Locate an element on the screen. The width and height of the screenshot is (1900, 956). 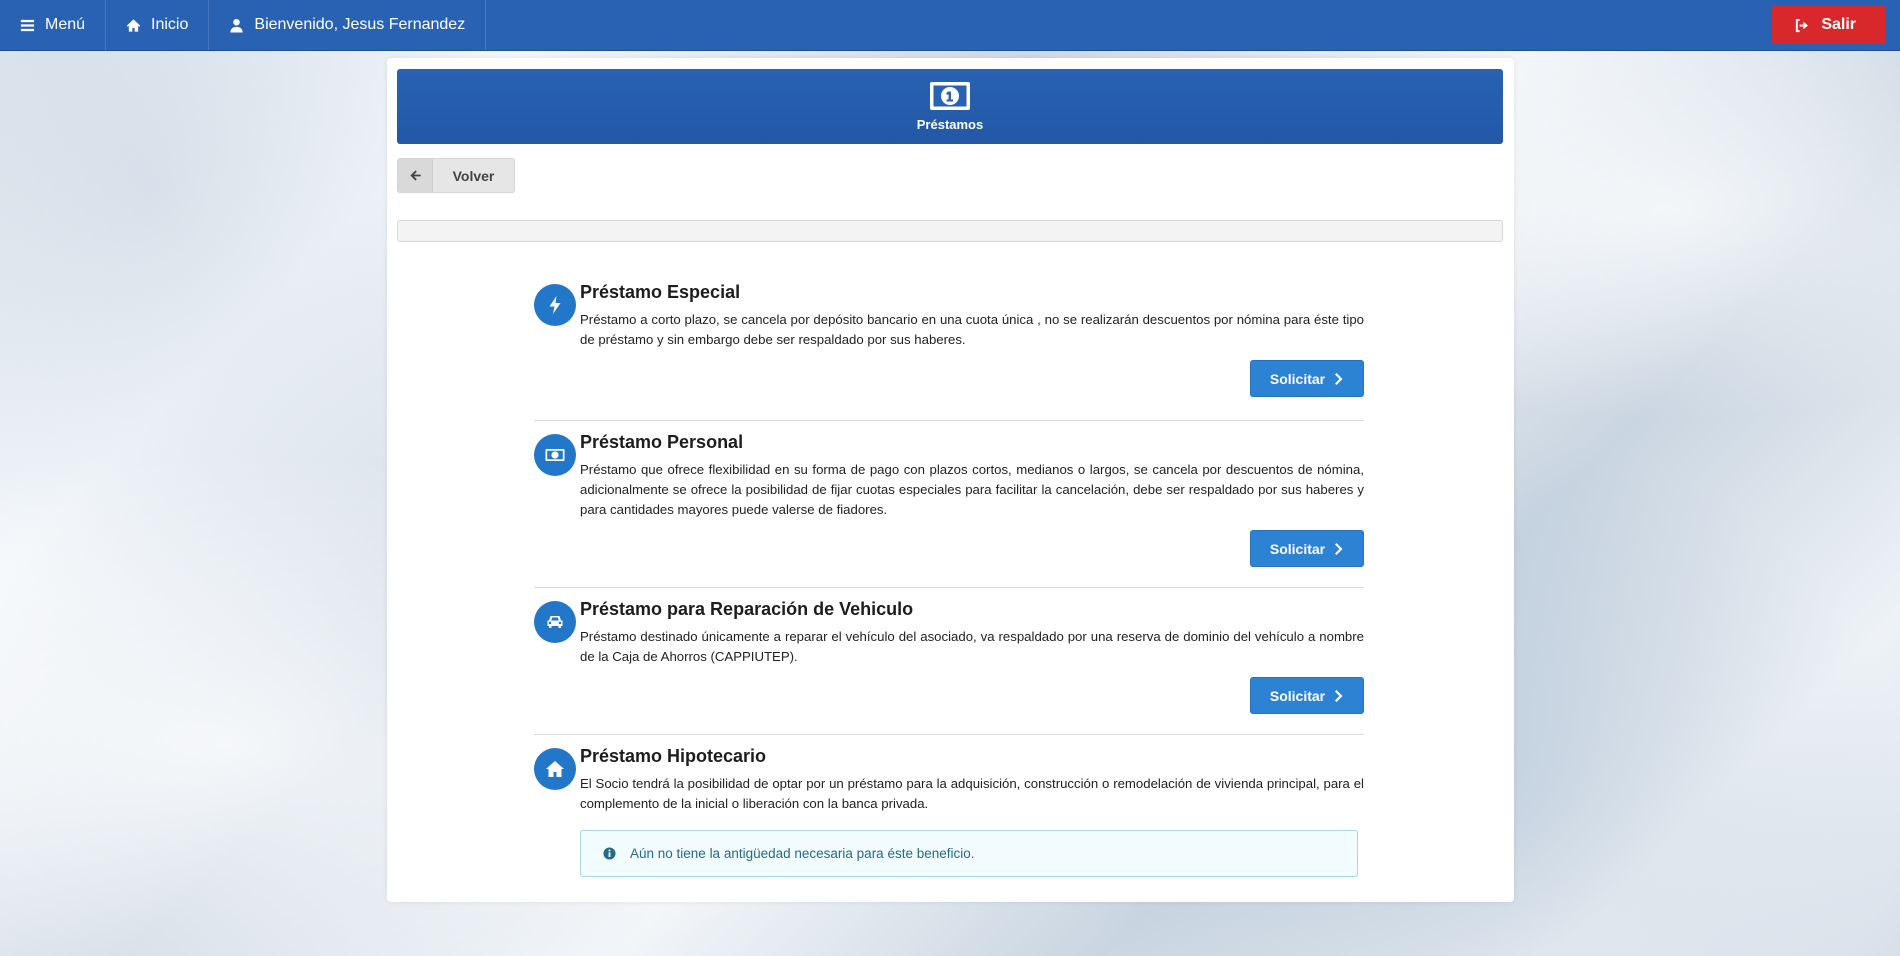
hamburger-icon is located at coordinates (27, 25).